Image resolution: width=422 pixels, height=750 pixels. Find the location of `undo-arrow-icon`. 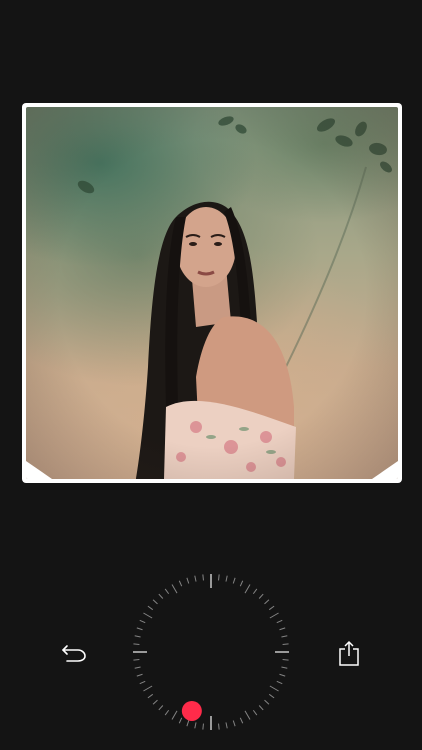

undo-arrow-icon is located at coordinates (74, 653).